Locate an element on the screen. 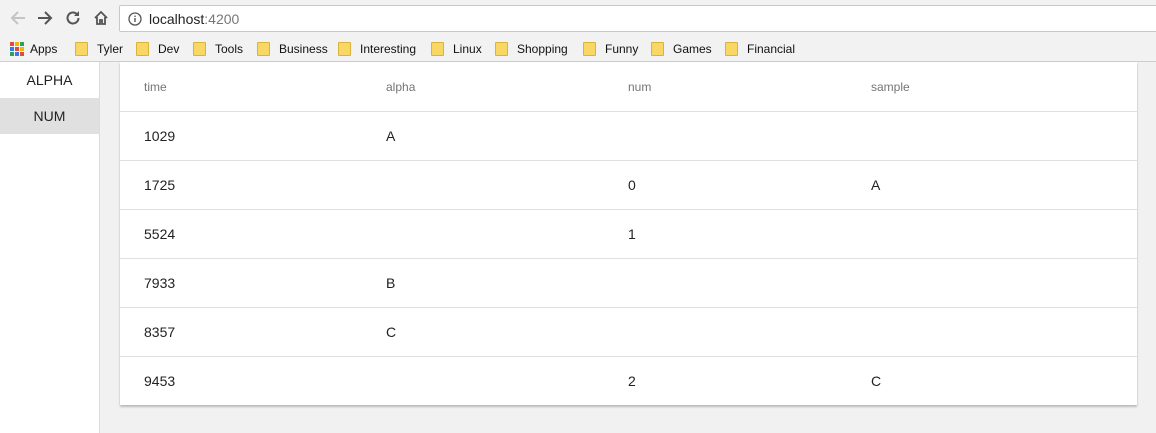  table-row: 5524 1 is located at coordinates (628, 234).